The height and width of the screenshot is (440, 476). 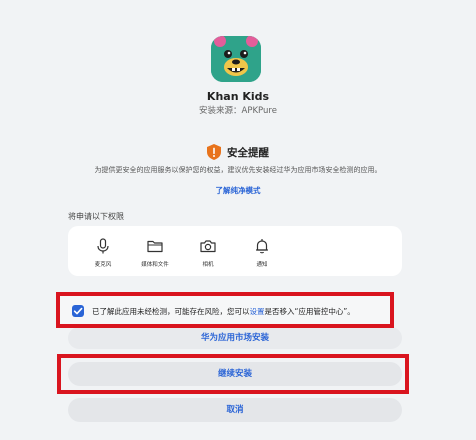 I want to click on app-icon, so click(x=236, y=59).